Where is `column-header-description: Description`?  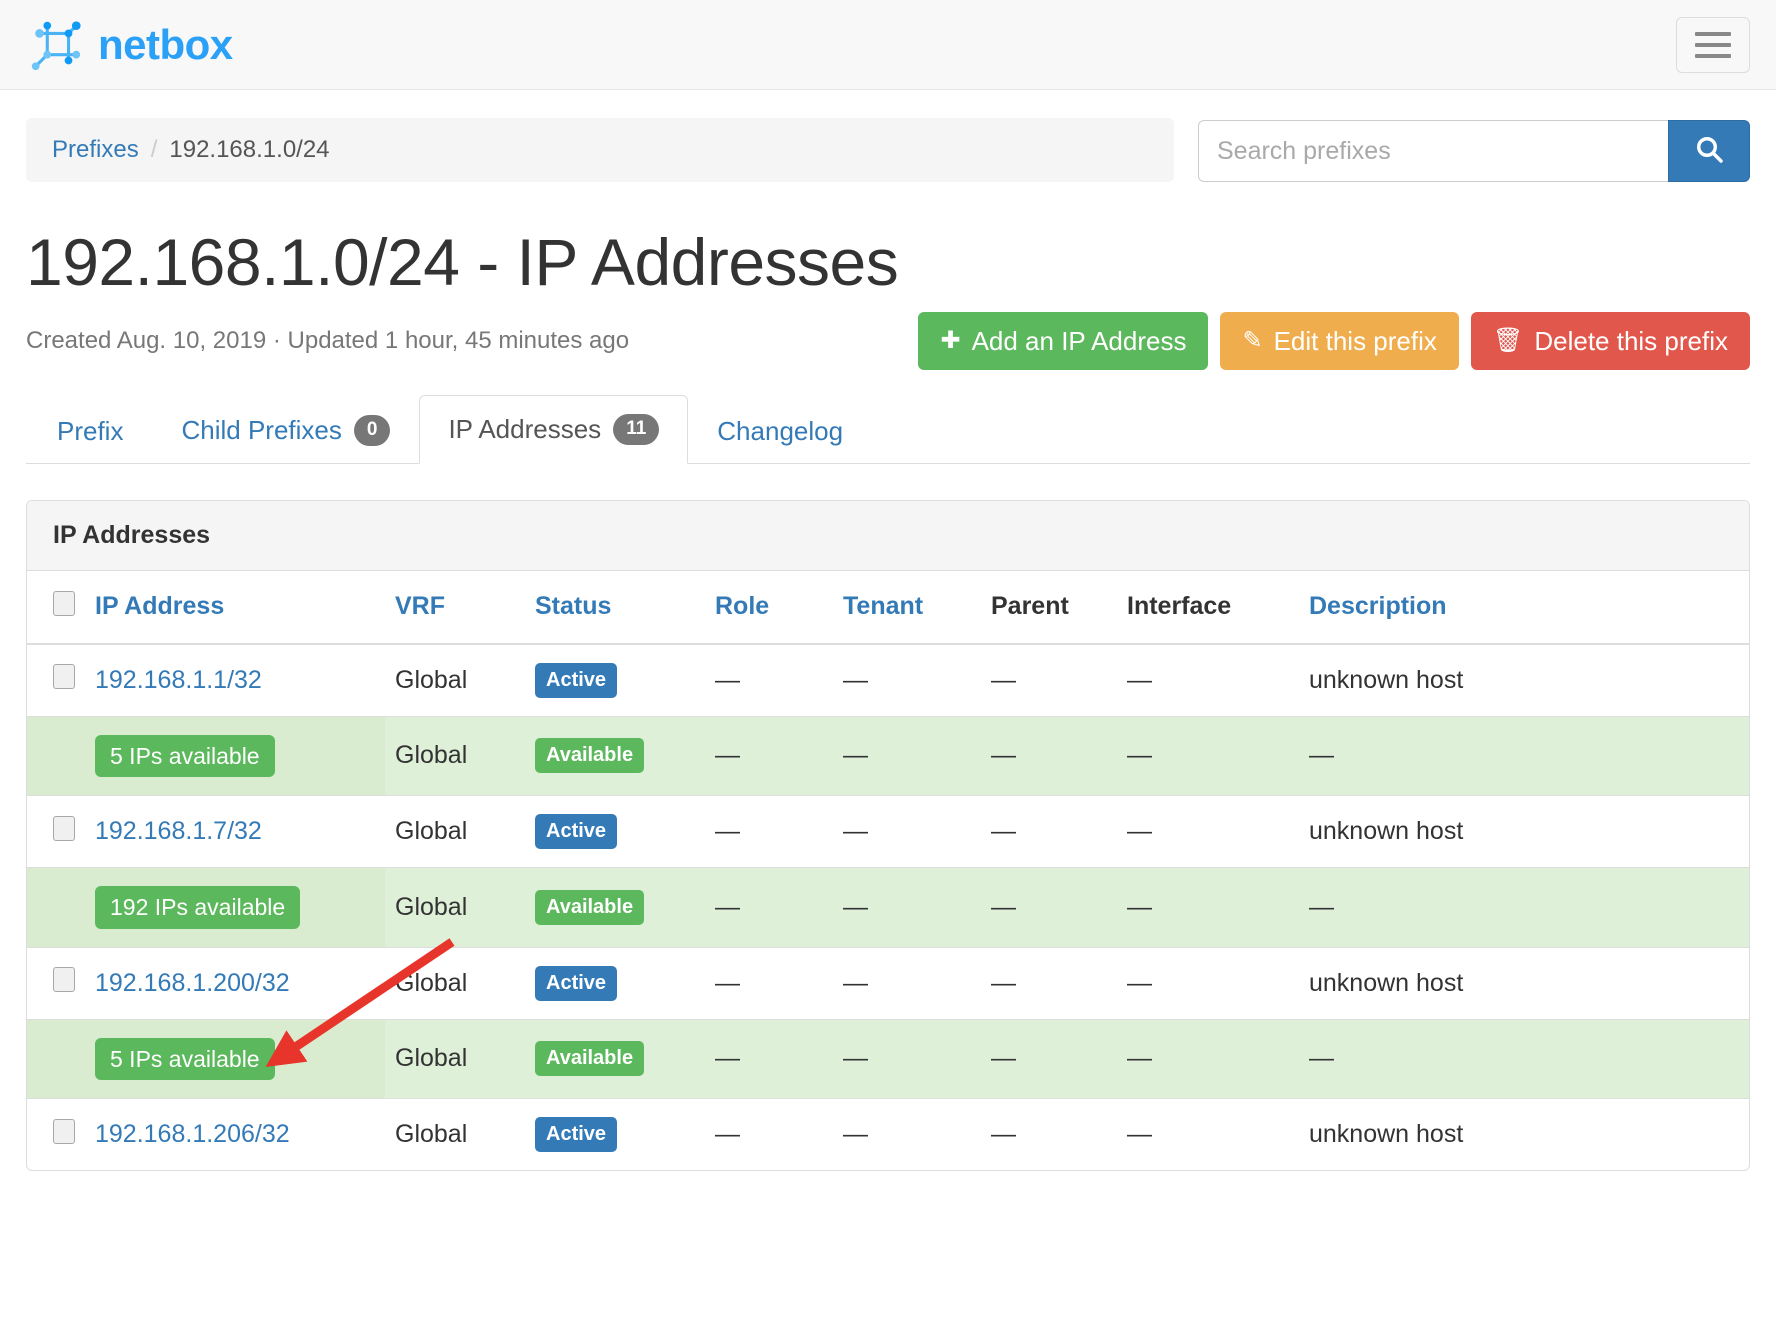 column-header-description: Description is located at coordinates (1524, 607).